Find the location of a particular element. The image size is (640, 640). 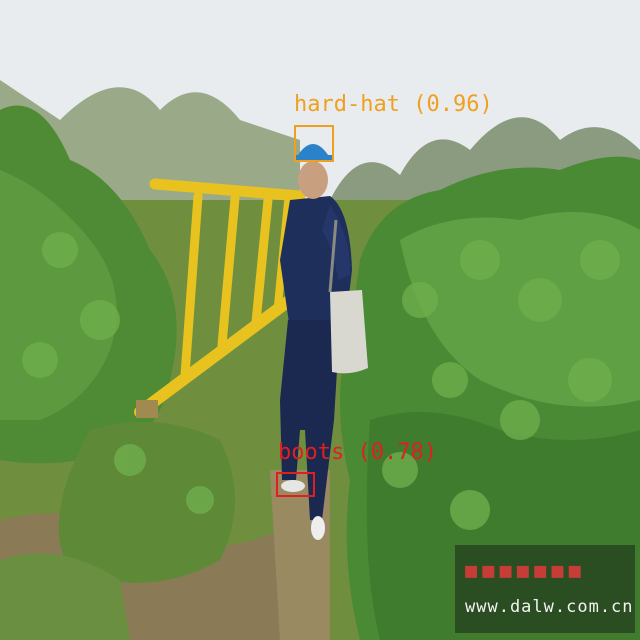

hard-hat-detection-box is located at coordinates (314, 143).